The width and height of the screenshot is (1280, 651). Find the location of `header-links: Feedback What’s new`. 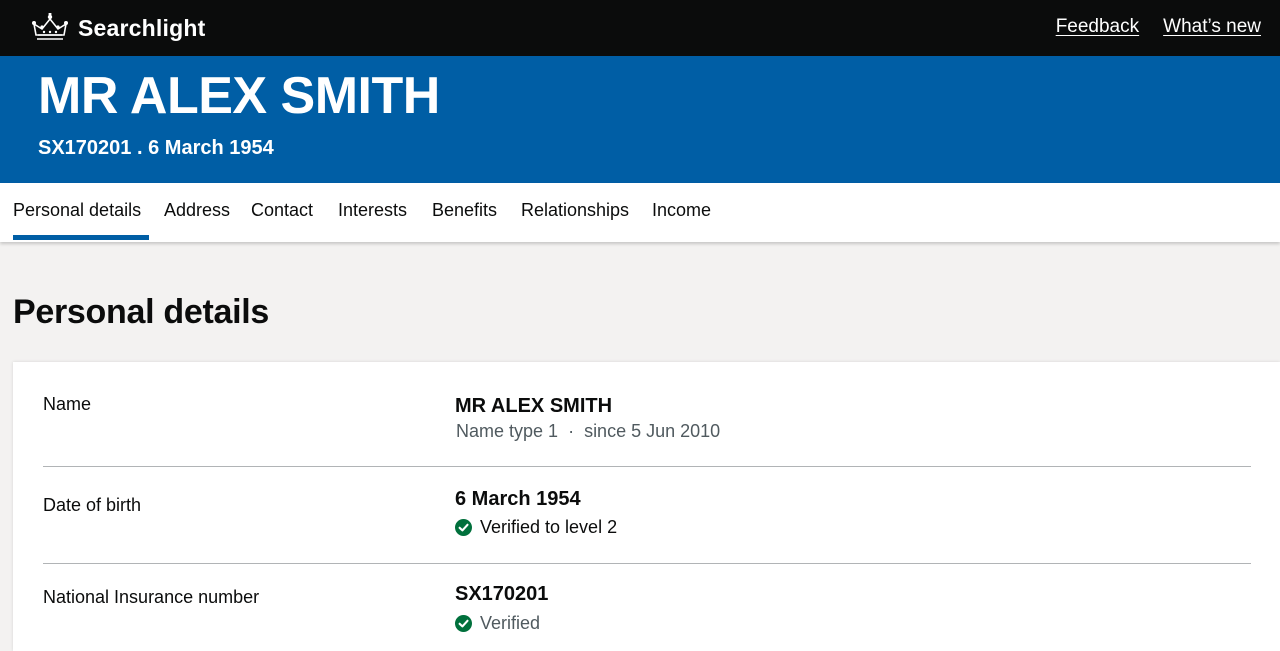

header-links: Feedback What’s new is located at coordinates (1158, 27).